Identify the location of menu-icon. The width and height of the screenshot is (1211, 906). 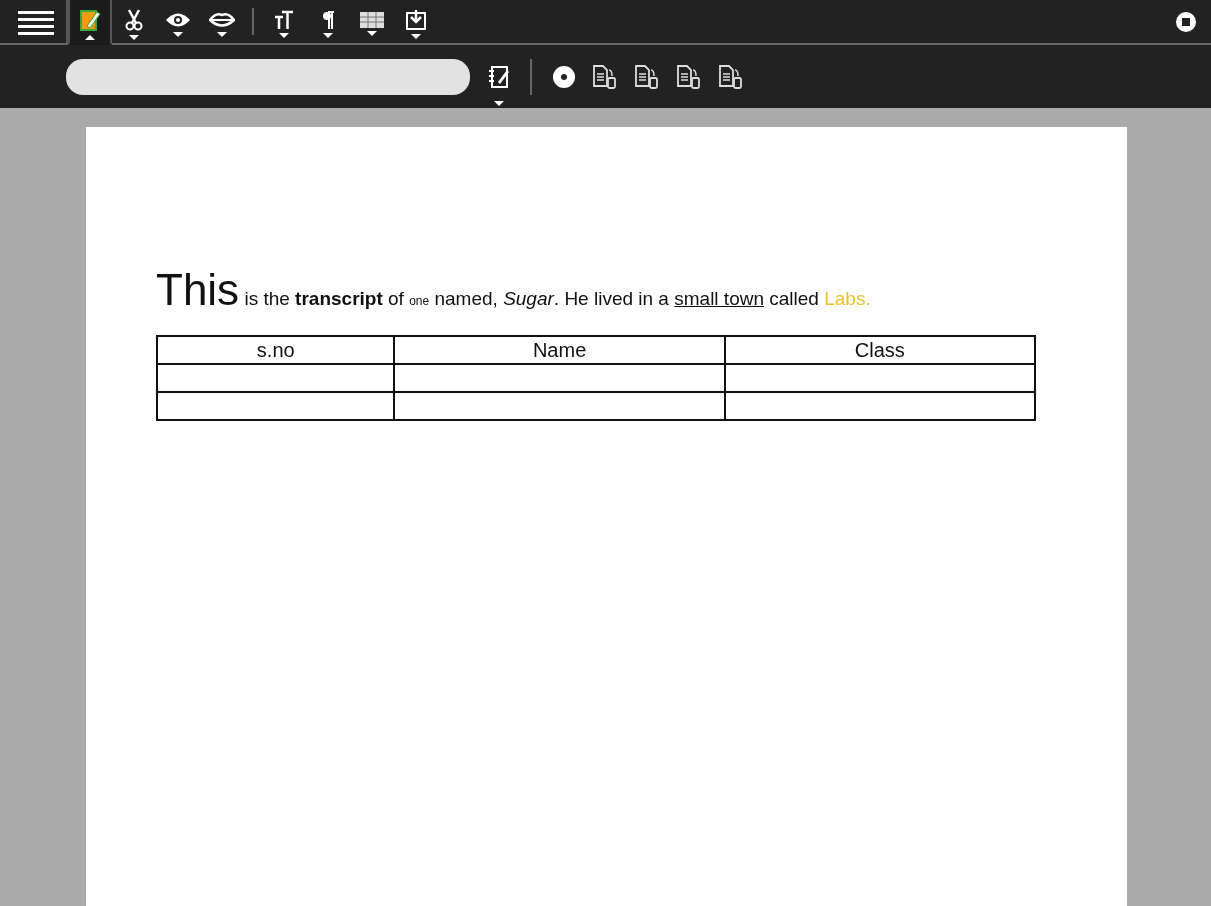
(36, 21).